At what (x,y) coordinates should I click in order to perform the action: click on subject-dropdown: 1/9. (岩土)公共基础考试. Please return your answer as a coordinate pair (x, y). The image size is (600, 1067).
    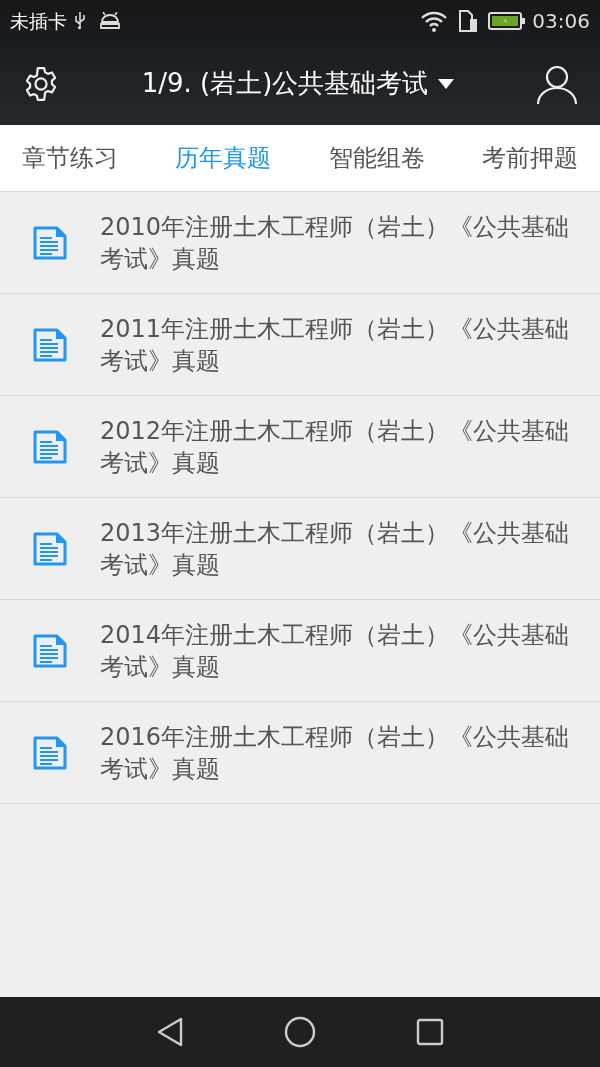
    Looking at the image, I should click on (298, 83).